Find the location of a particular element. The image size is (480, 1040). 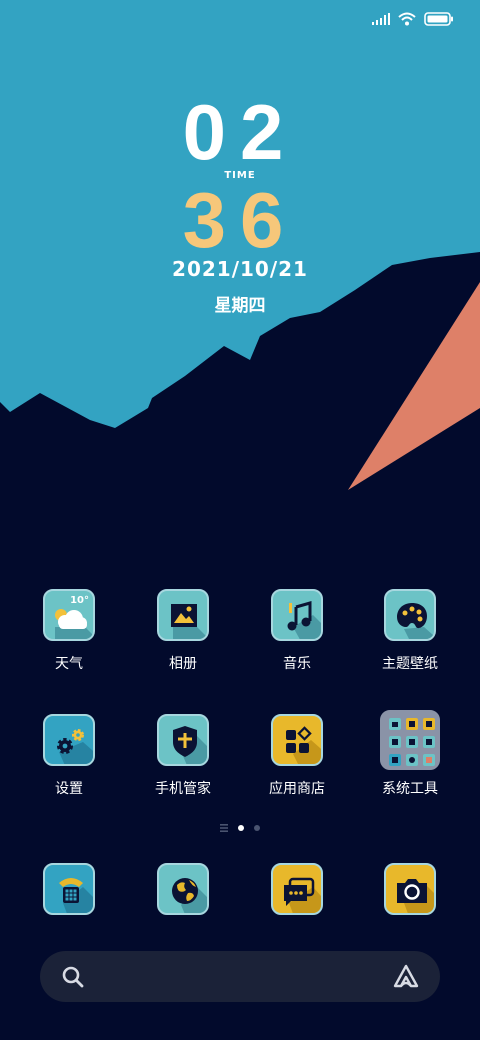

app-gallery: 相册 is located at coordinates (183, 631).